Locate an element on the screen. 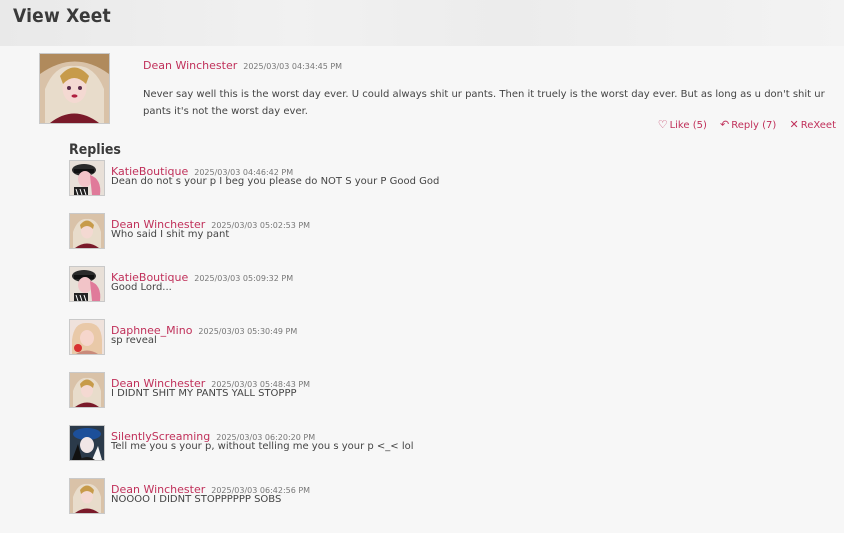 The width and height of the screenshot is (844, 533). xeet-meta: Dean Winchester 2025/03/03 04:34:45 PM is located at coordinates (242, 63).